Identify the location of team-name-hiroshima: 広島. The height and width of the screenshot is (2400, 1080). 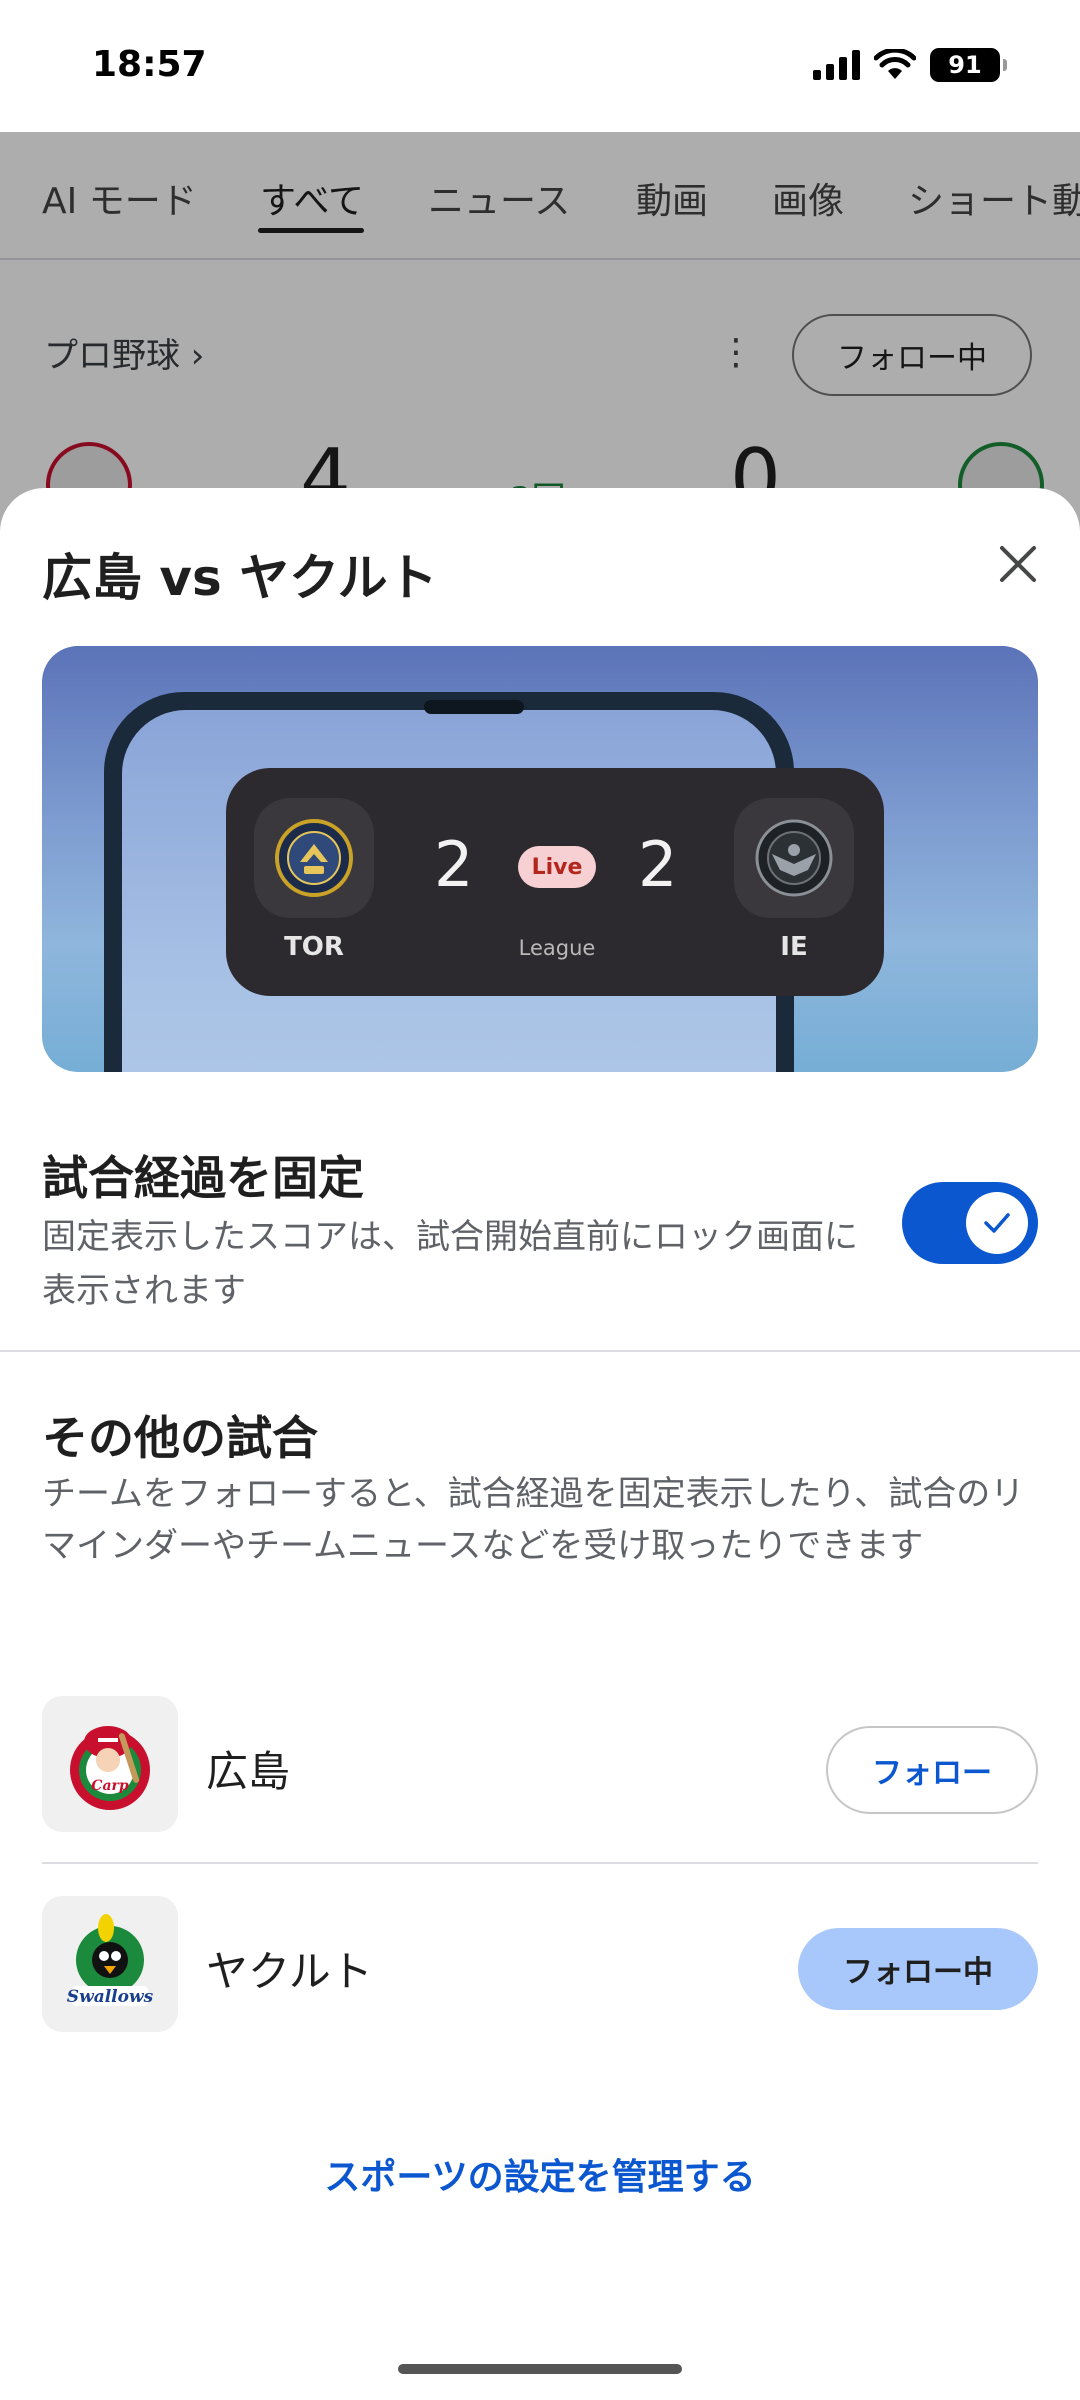
(248, 1771).